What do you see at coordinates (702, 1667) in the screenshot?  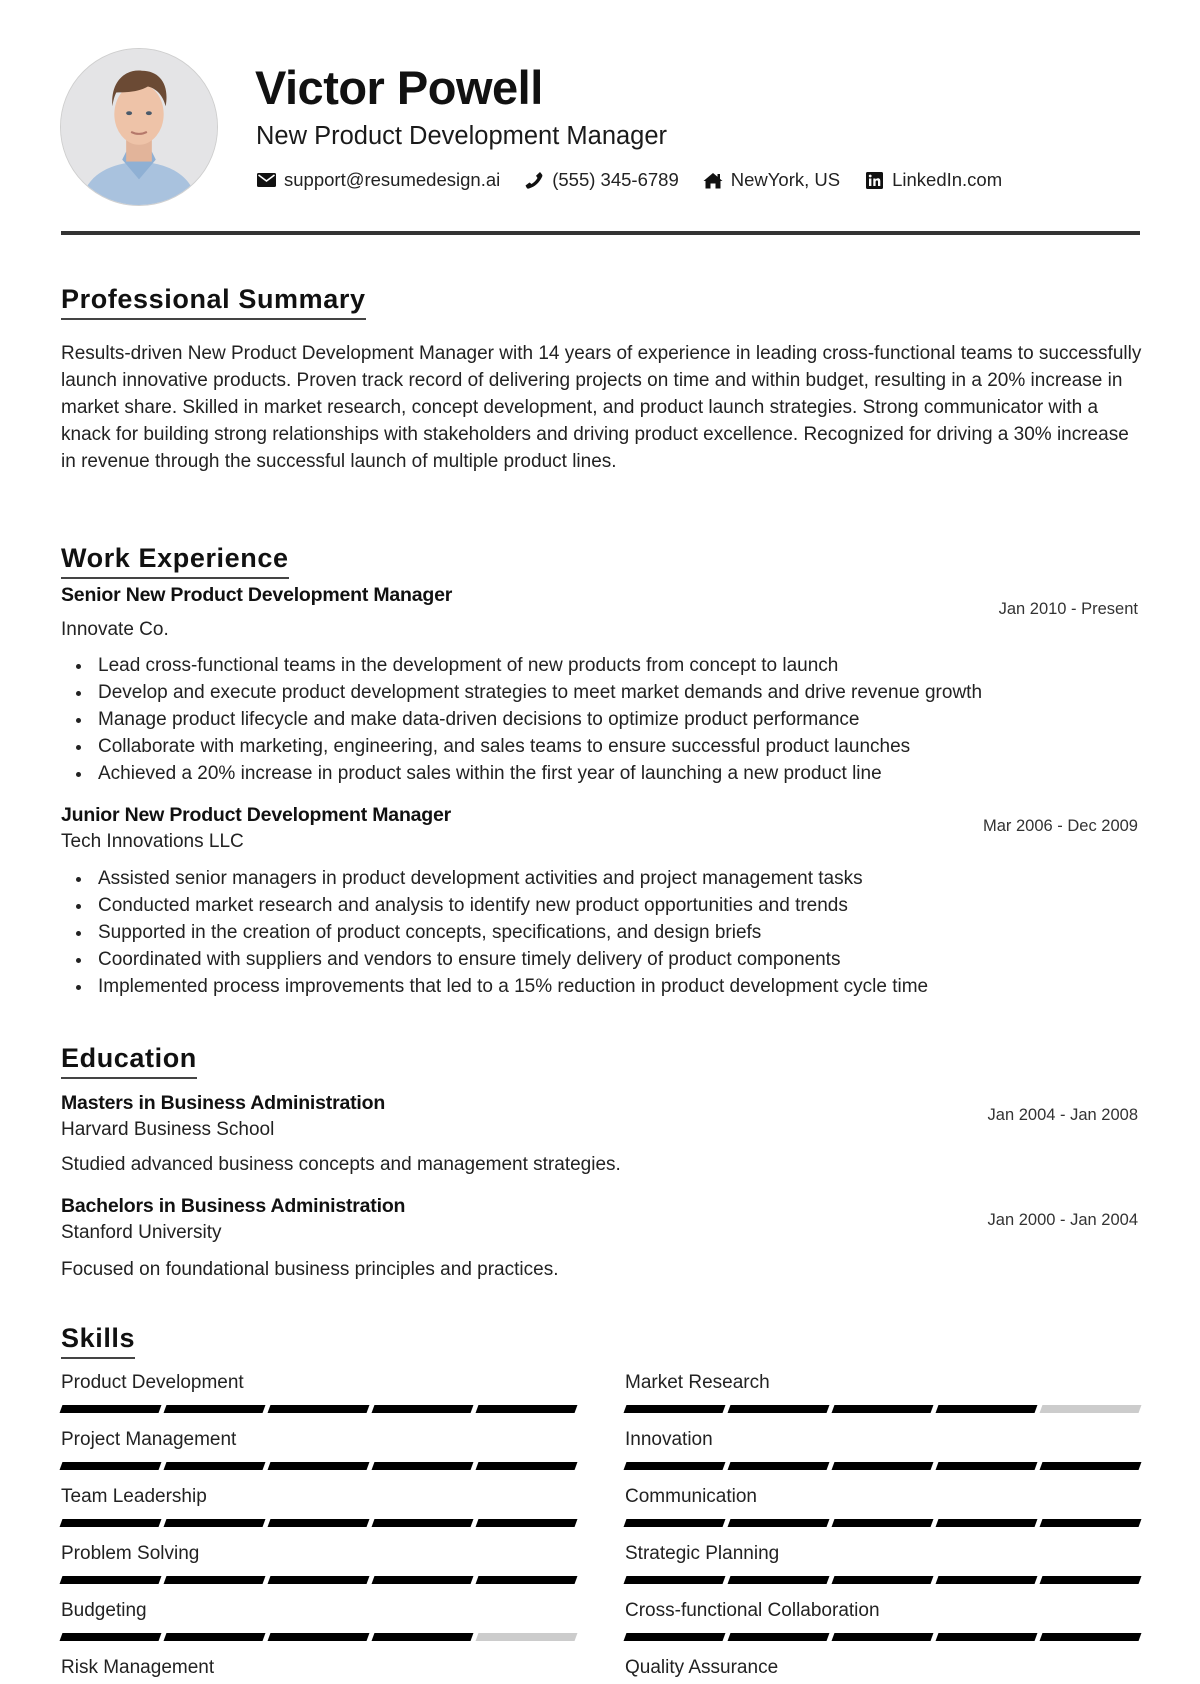 I see `skill-name: Quality Assurance` at bounding box center [702, 1667].